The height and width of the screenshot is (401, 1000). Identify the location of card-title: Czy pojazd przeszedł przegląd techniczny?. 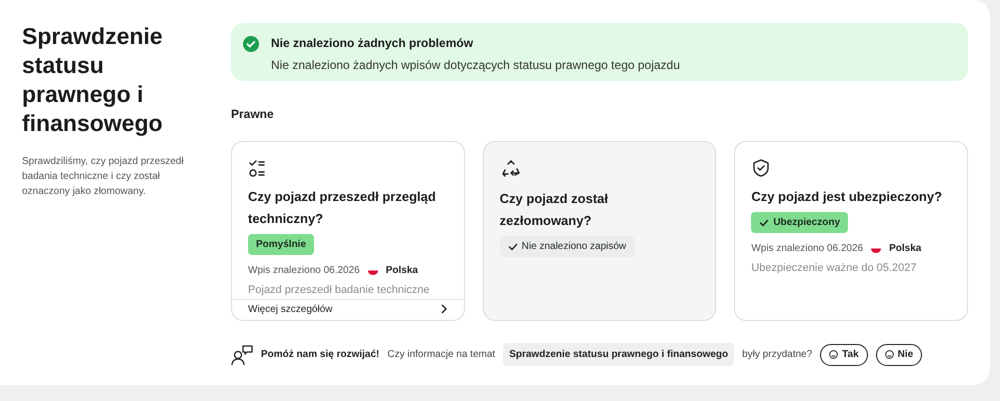
(342, 208).